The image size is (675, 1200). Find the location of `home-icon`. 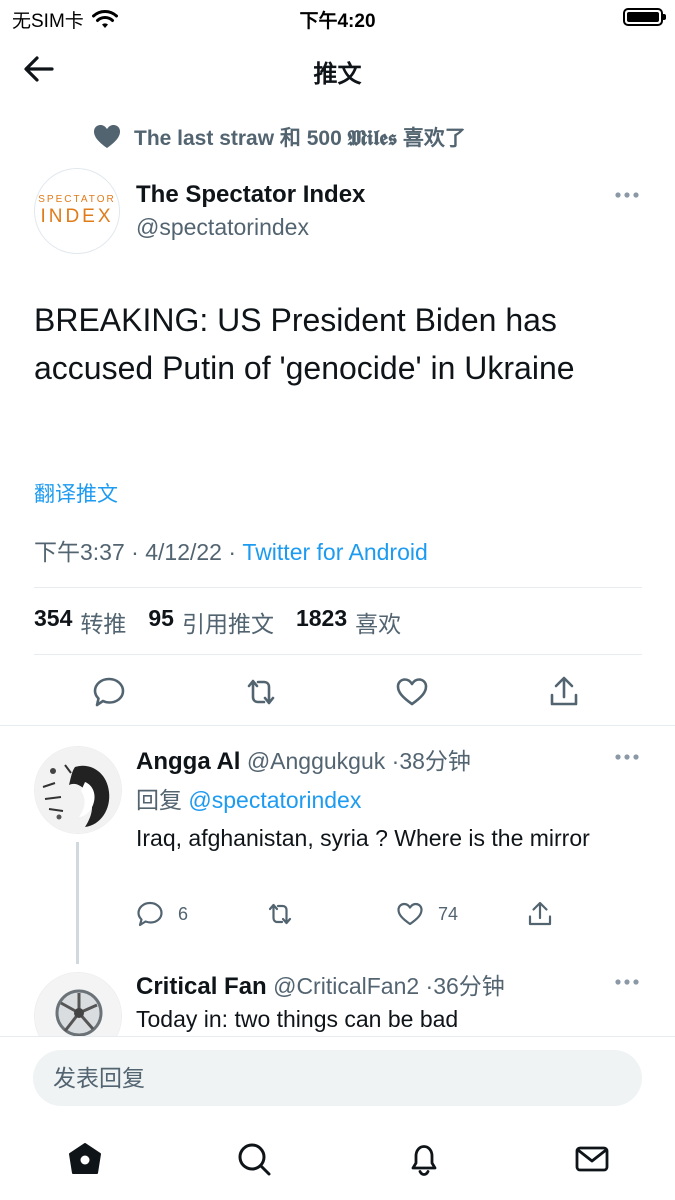

home-icon is located at coordinates (85, 1159).